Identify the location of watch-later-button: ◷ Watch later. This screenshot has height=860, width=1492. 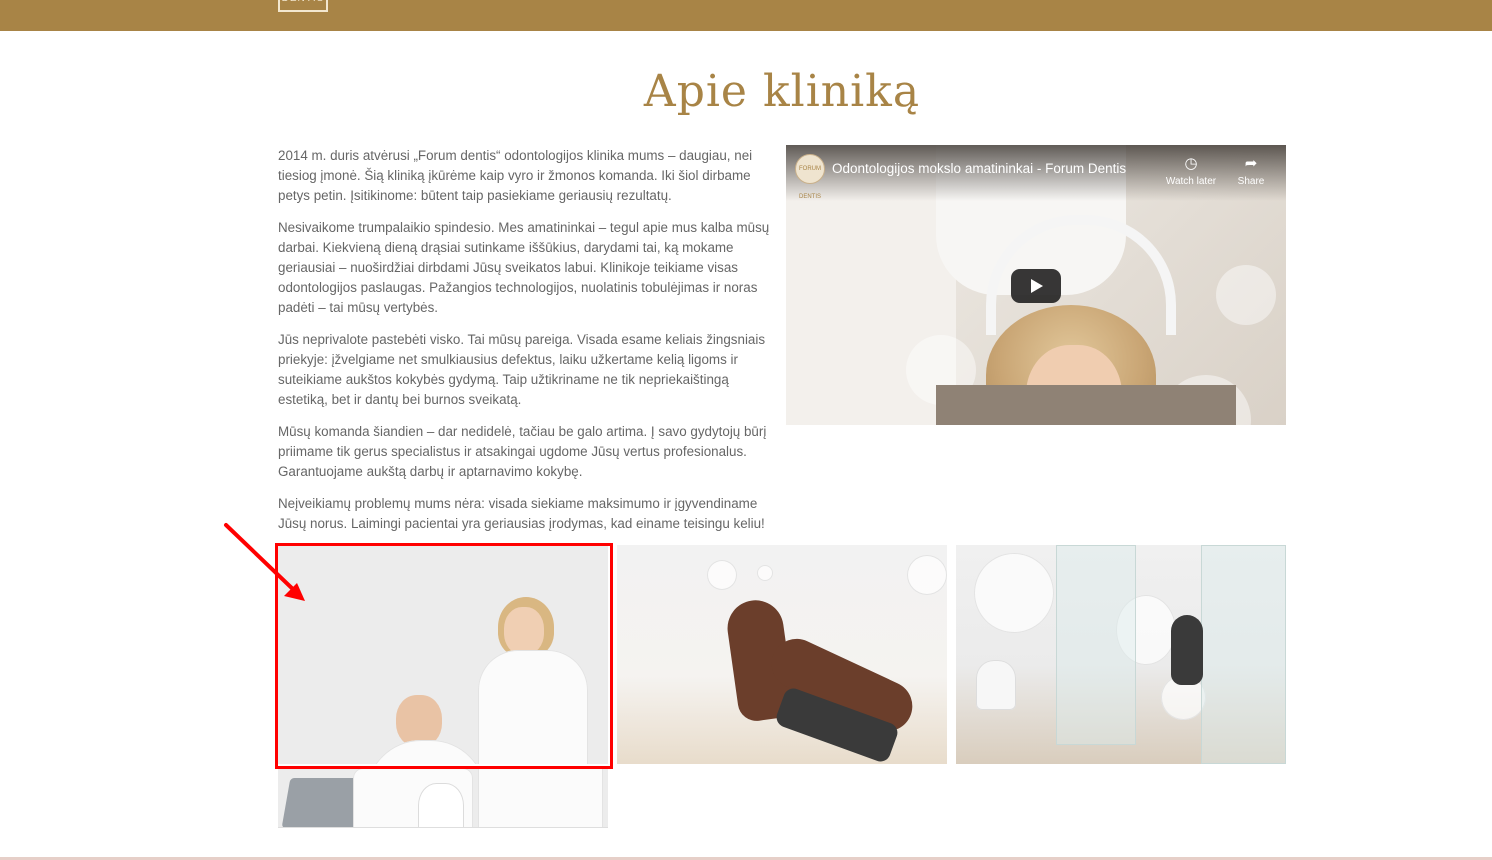
(1191, 171).